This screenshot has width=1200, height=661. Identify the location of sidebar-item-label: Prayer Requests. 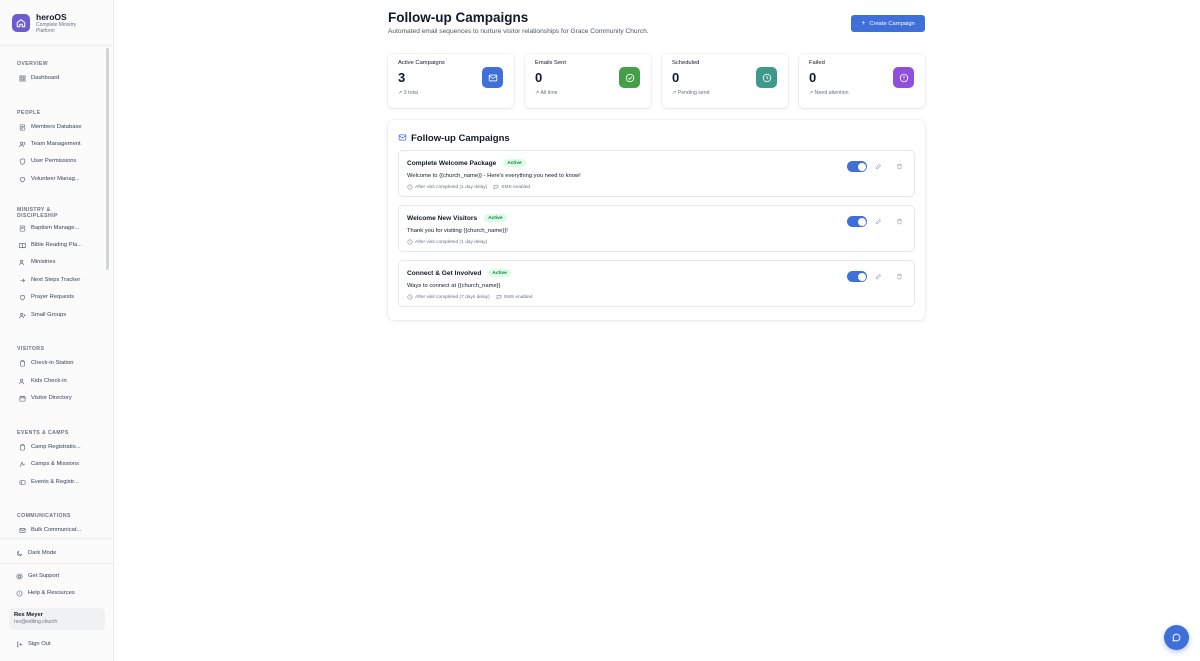
(53, 297).